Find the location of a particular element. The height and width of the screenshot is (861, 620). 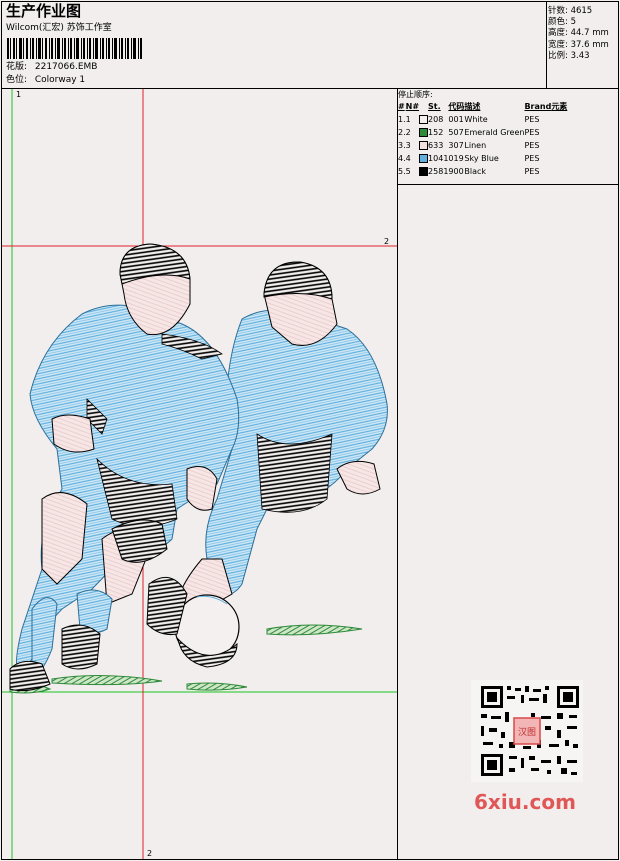

barcode is located at coordinates (74, 48).